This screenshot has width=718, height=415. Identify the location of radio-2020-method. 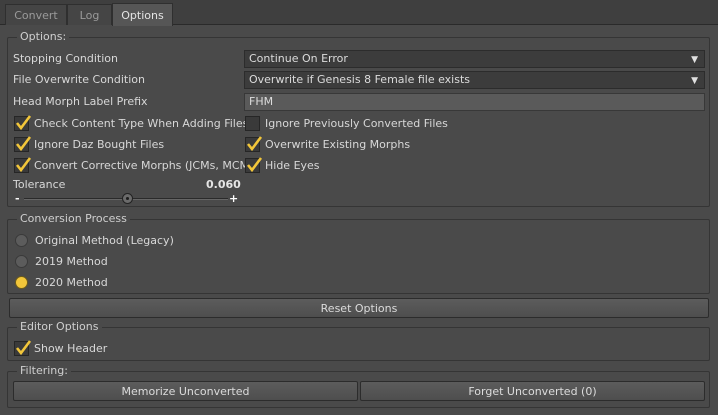
(21, 282).